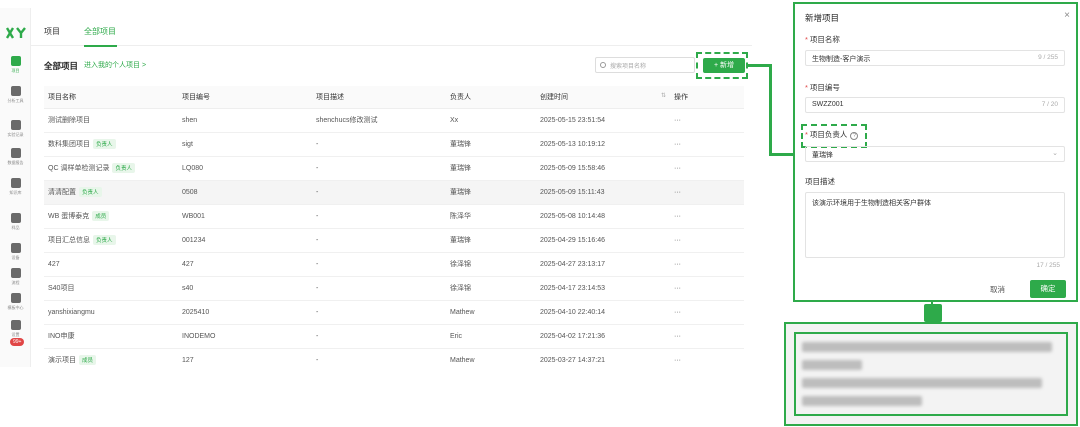 This screenshot has height=427, width=1080. I want to click on sidebar-item-label: 设置, so click(15, 334).